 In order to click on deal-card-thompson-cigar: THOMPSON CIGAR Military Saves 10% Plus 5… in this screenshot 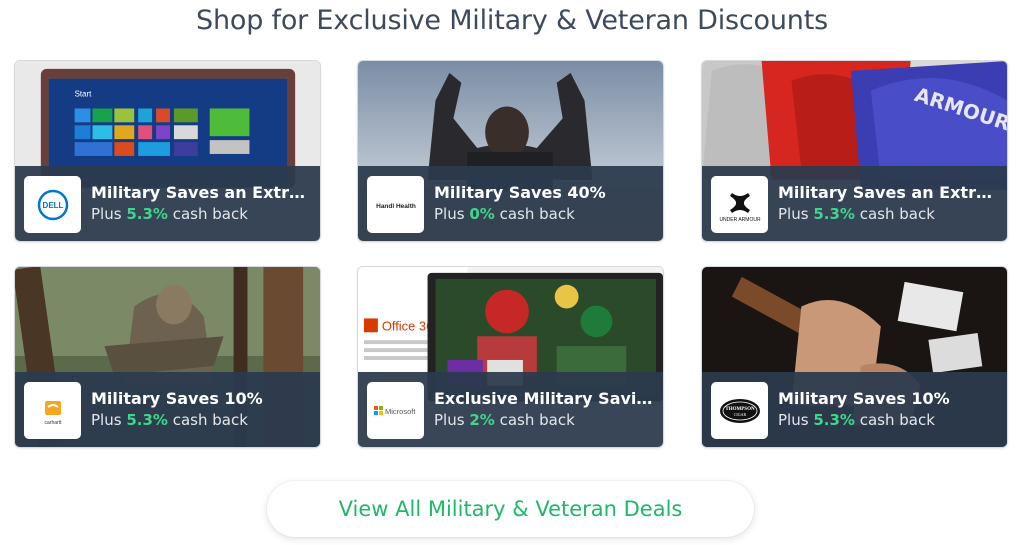, I will do `click(854, 357)`.